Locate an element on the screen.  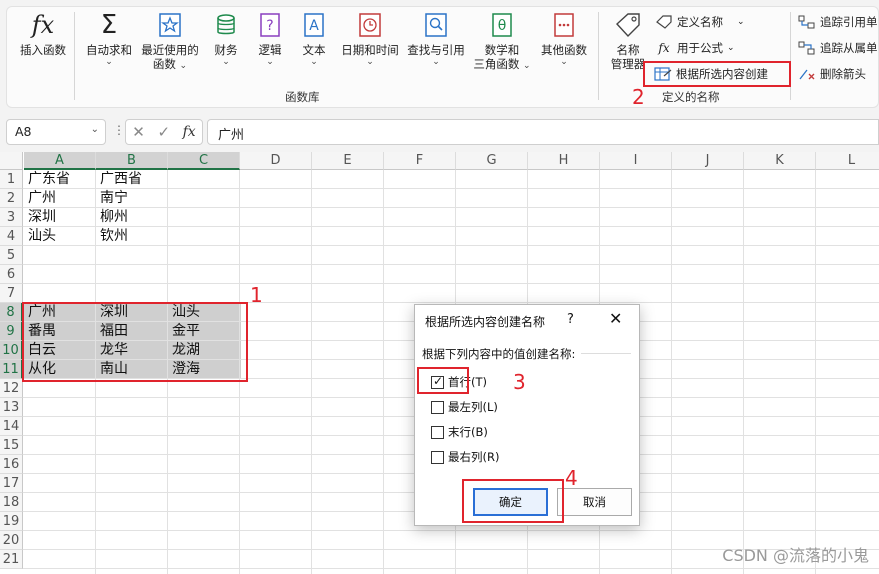
row-header-6: 6 is located at coordinates (11, 274).